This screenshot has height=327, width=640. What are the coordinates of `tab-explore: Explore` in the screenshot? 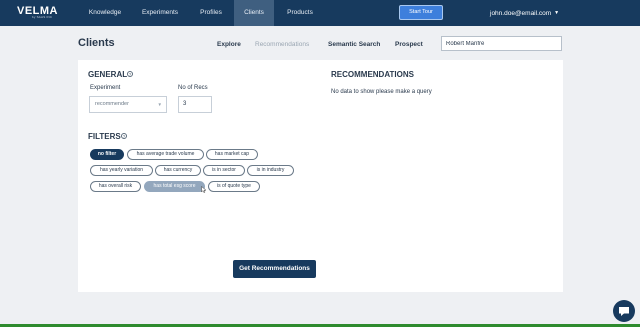 It's located at (229, 44).